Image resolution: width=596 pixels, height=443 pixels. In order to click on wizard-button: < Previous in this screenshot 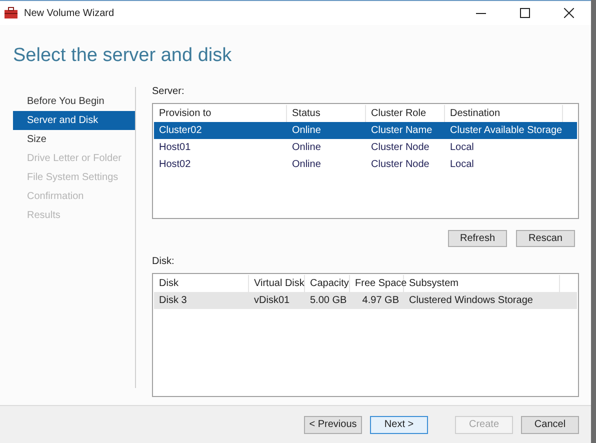, I will do `click(333, 425)`.